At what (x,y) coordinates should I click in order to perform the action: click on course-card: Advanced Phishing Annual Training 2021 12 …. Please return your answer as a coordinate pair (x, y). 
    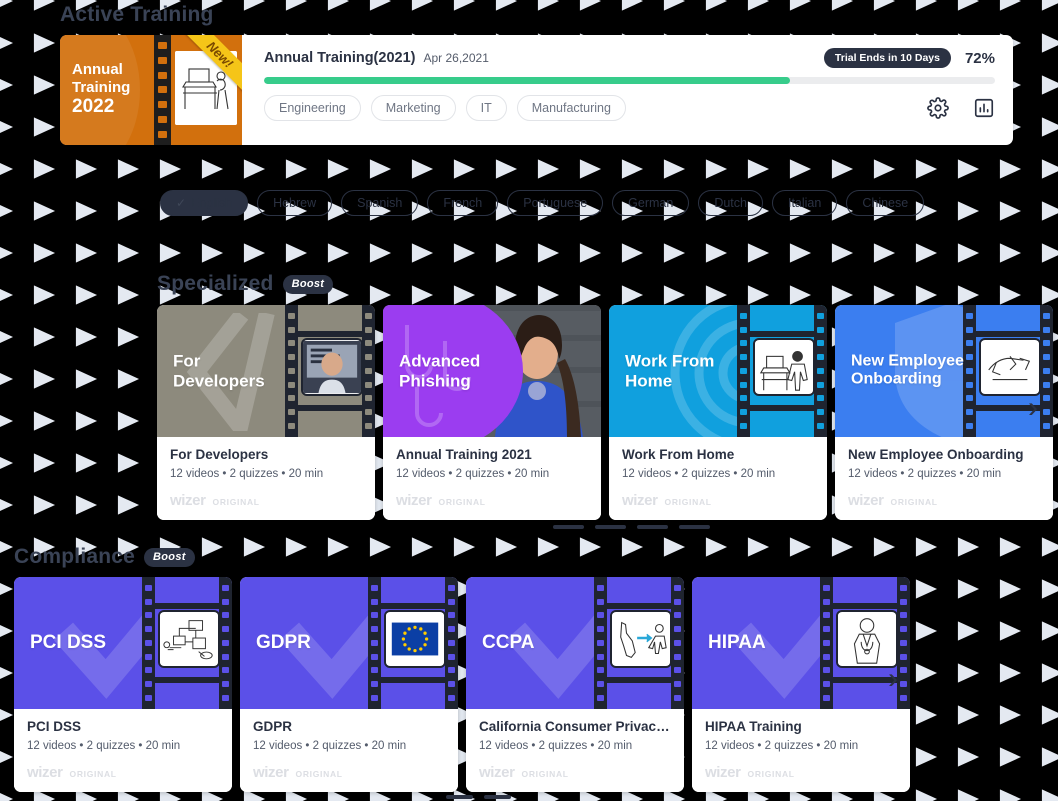
    Looking at the image, I should click on (492, 412).